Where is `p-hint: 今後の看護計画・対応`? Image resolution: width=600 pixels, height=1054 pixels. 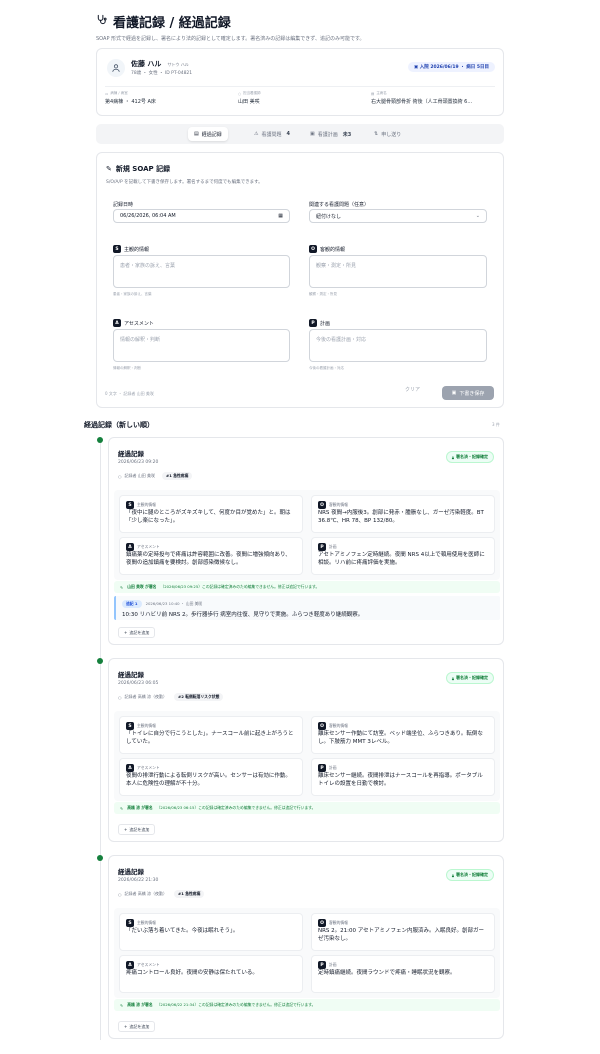 p-hint: 今後の看護計画・対応 is located at coordinates (326, 368).